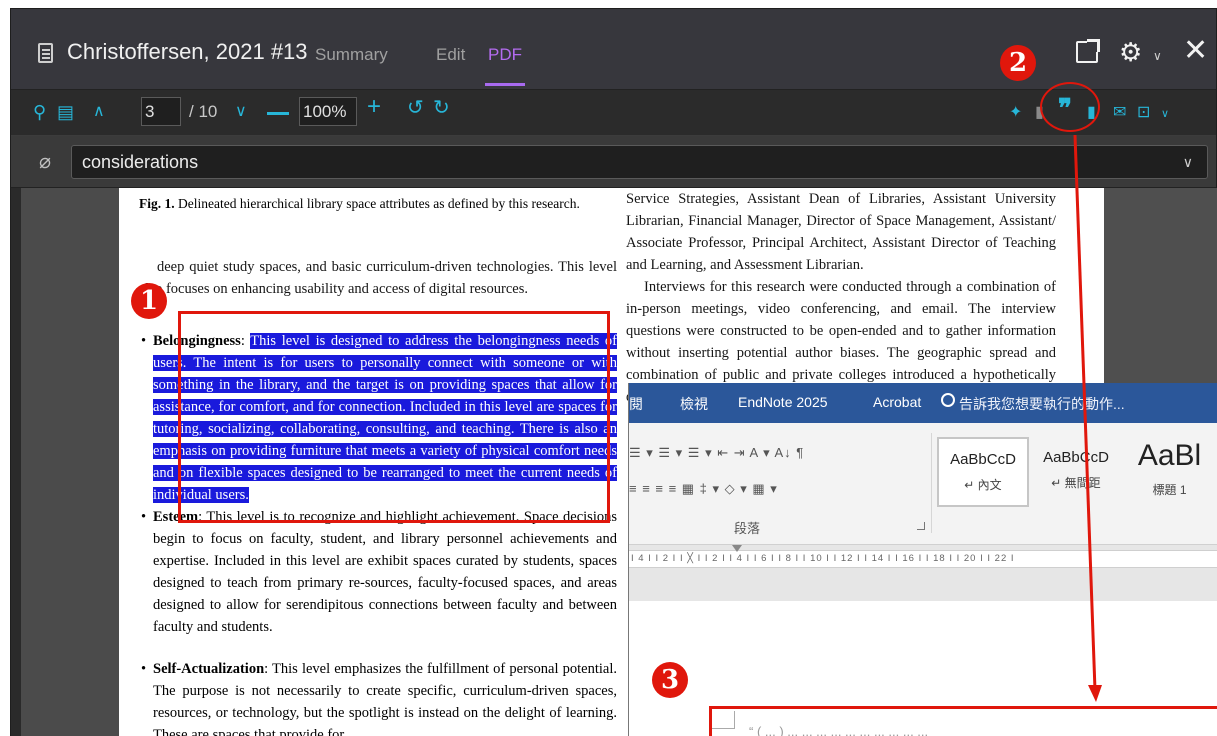 This screenshot has height=736, width=1217. What do you see at coordinates (45, 53) in the screenshot?
I see `reference-icon` at bounding box center [45, 53].